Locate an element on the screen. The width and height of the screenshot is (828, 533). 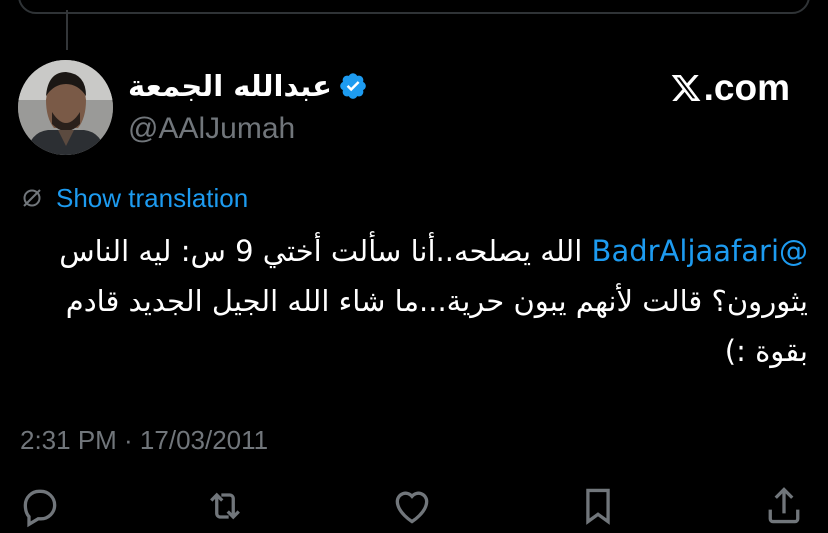
avatar is located at coordinates (65, 107).